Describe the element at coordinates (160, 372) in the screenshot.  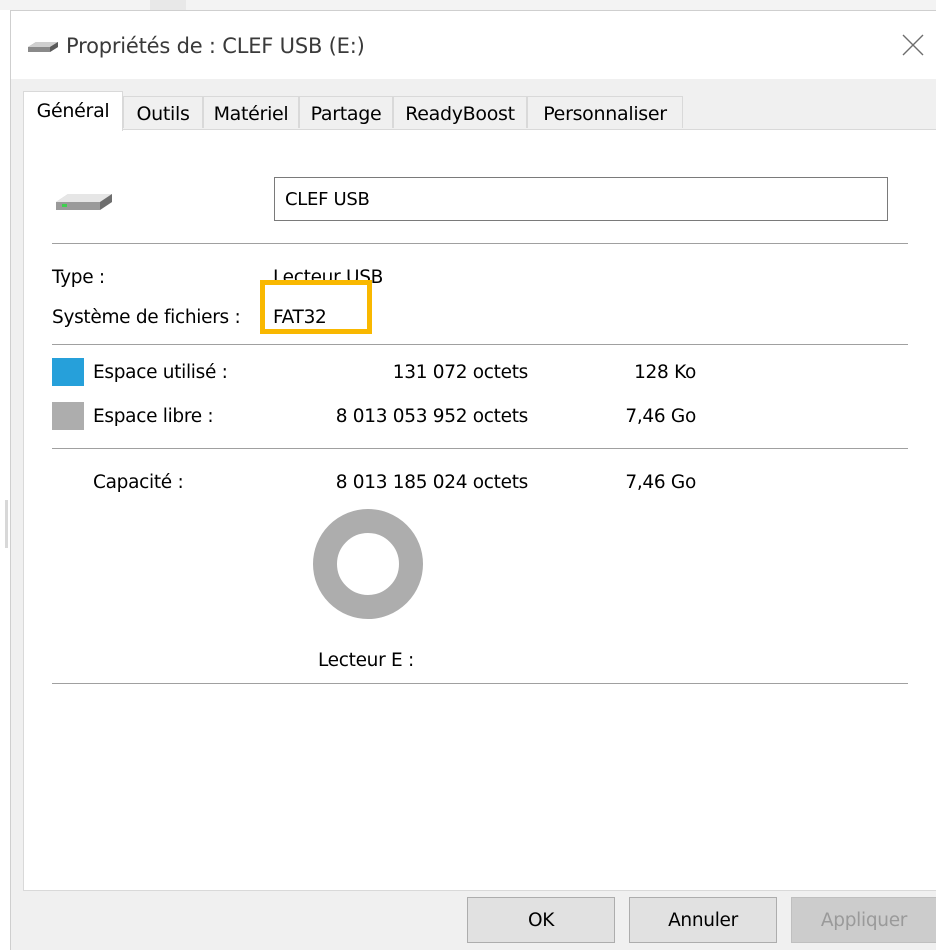
I see `used-space-label: Espace utilisé :` at that location.